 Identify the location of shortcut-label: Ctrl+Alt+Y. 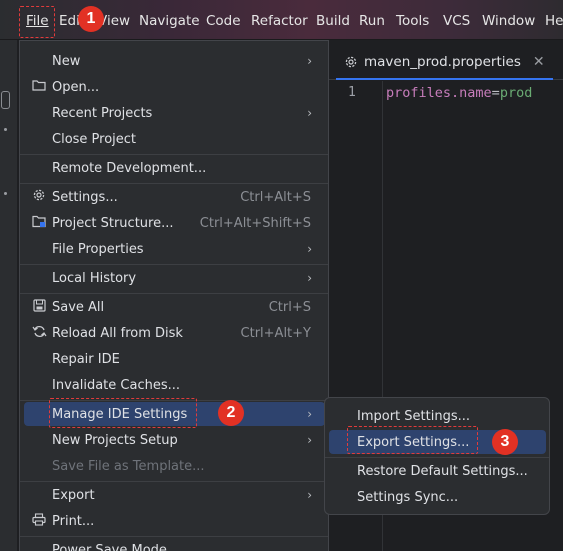
(275, 333).